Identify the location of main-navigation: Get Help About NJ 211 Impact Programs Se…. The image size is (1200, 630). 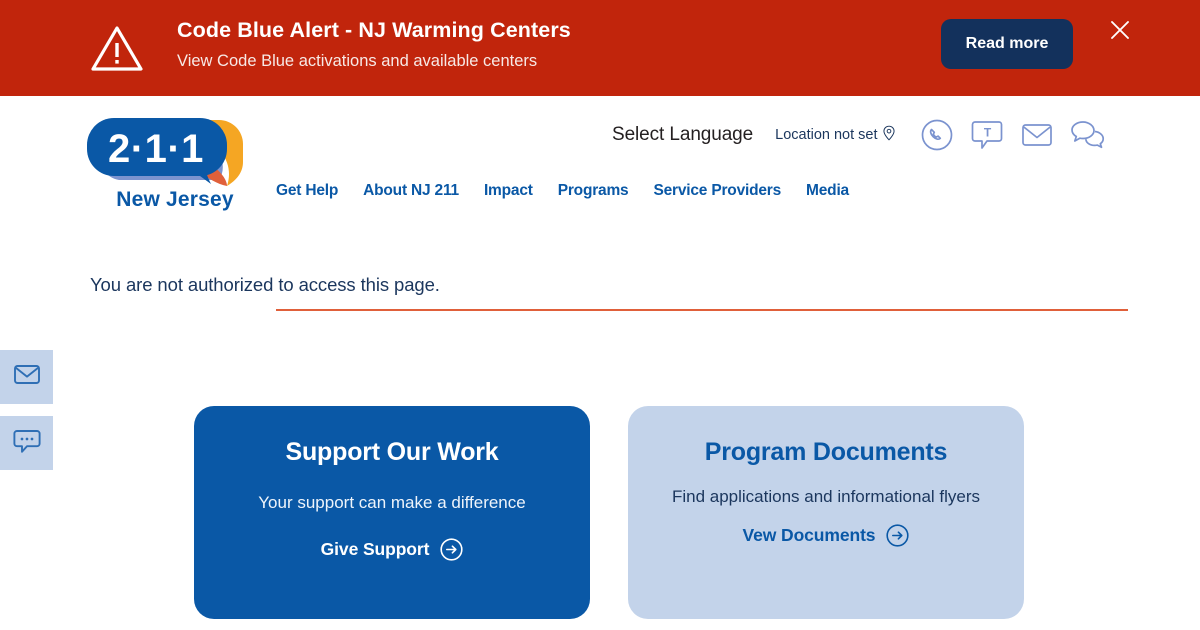
(703, 191).